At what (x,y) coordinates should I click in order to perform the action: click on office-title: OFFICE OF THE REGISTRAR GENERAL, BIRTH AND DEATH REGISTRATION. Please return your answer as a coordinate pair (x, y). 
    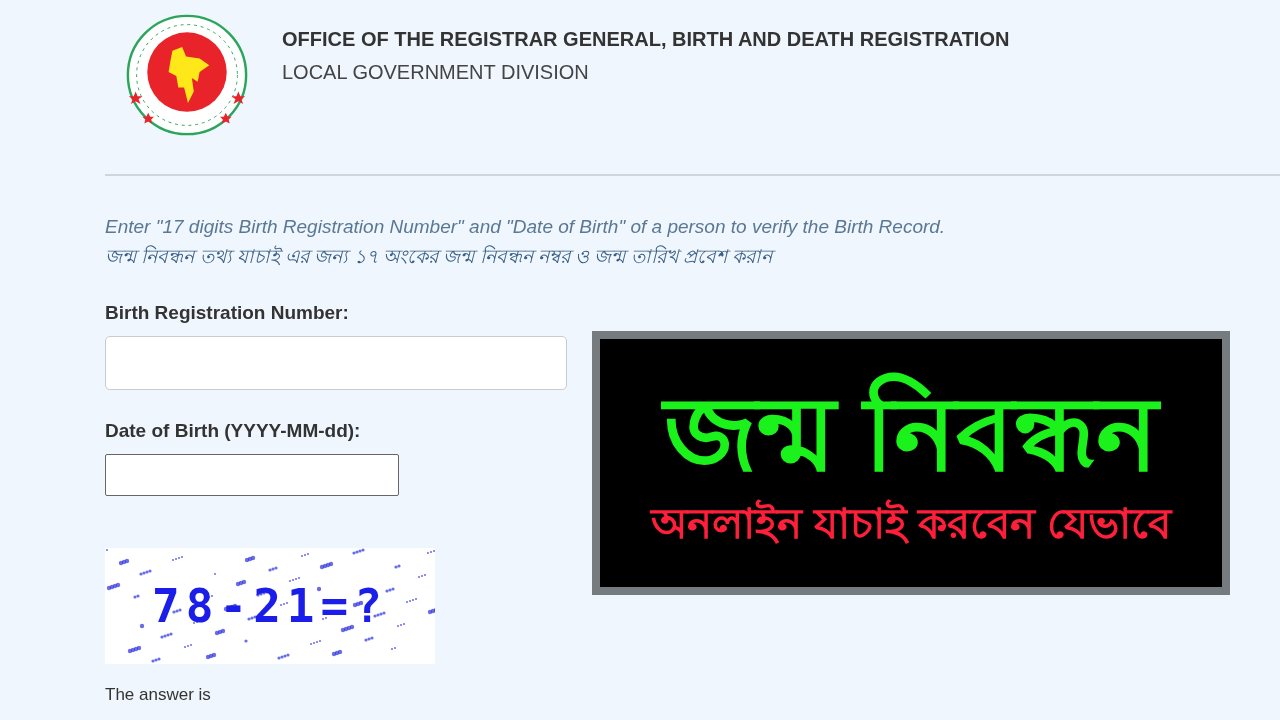
    Looking at the image, I should click on (646, 39).